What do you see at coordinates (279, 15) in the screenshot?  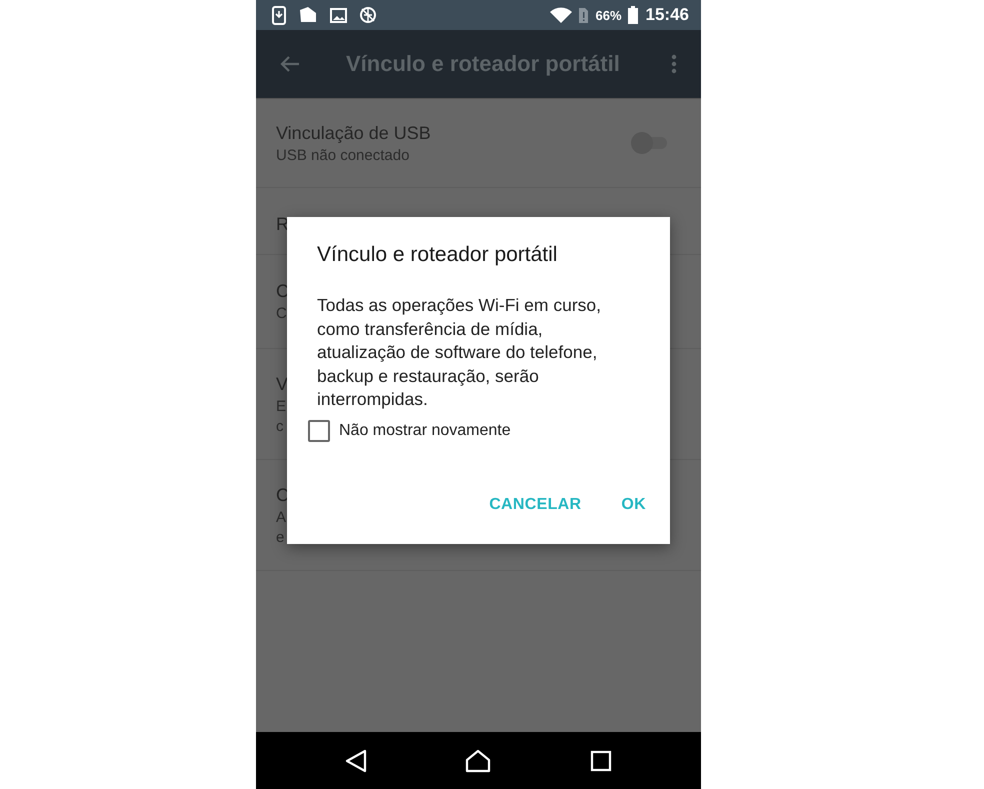 I see `phone-download-icon` at bounding box center [279, 15].